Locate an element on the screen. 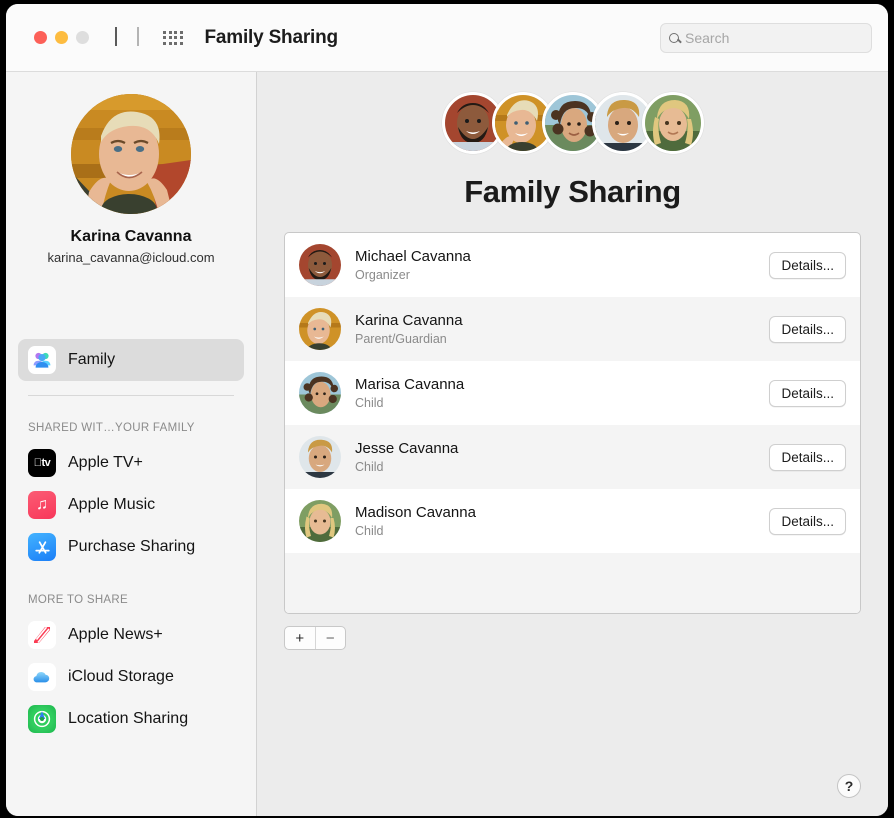  sidebar-item-apple-news: Apple News+ is located at coordinates (131, 635).